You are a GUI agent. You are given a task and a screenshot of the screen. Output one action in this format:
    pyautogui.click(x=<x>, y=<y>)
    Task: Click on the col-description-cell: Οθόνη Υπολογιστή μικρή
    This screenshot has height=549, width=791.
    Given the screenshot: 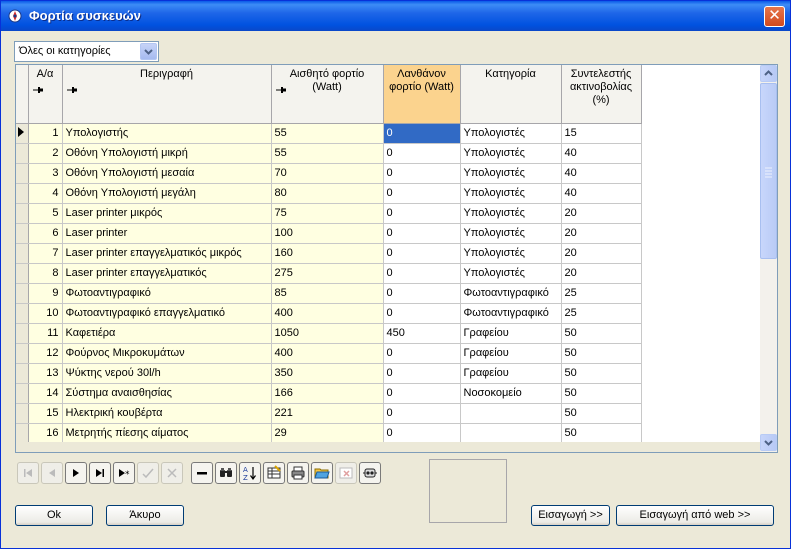 What is the action you would take?
    pyautogui.click(x=167, y=153)
    